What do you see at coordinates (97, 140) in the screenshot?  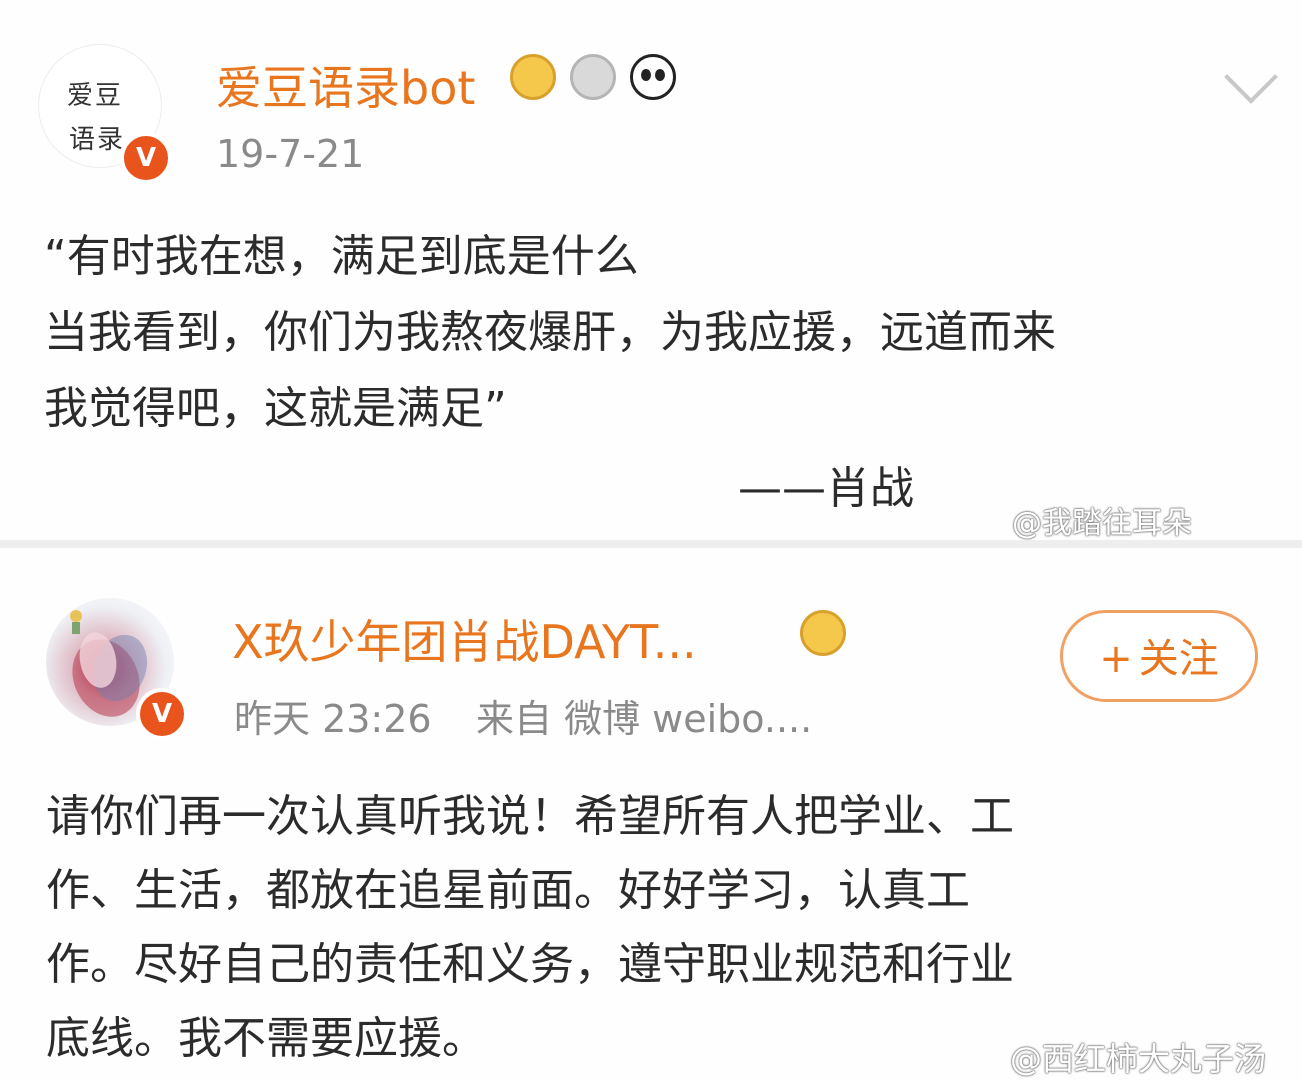 I see `avatar-text-line2: 语录` at bounding box center [97, 140].